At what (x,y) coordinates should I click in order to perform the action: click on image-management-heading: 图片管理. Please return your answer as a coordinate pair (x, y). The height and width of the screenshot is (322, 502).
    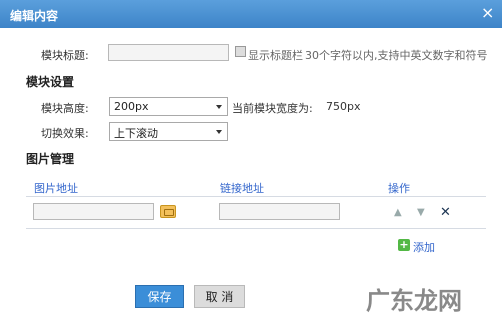
    Looking at the image, I should click on (50, 159).